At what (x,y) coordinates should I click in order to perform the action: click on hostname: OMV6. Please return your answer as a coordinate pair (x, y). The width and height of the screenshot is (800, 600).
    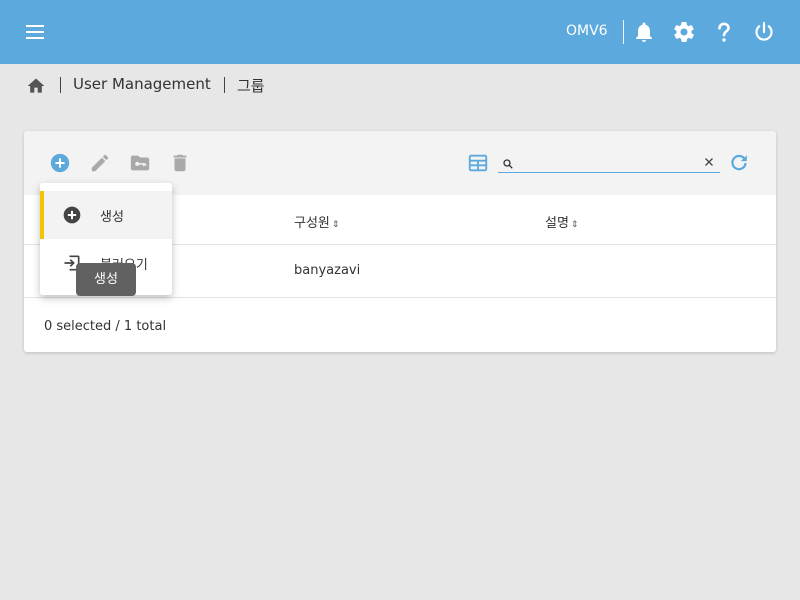
    Looking at the image, I should click on (587, 31).